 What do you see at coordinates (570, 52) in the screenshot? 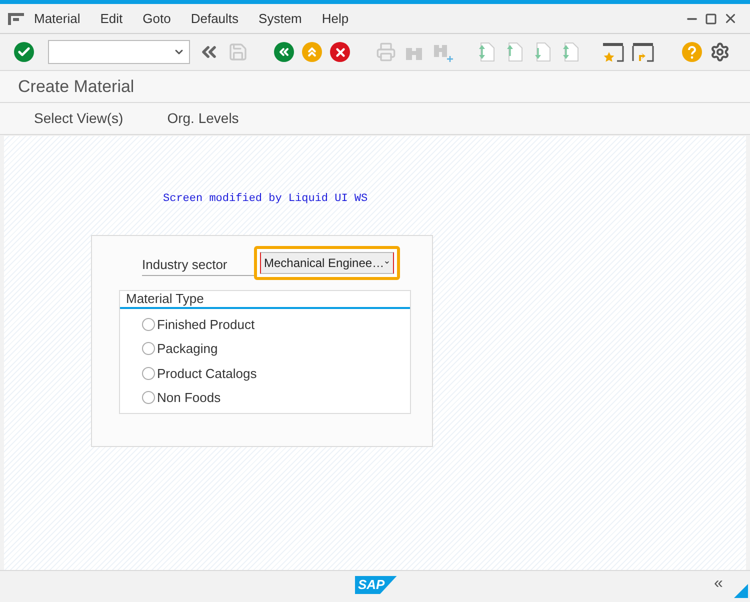
I see `last-page-icon` at bounding box center [570, 52].